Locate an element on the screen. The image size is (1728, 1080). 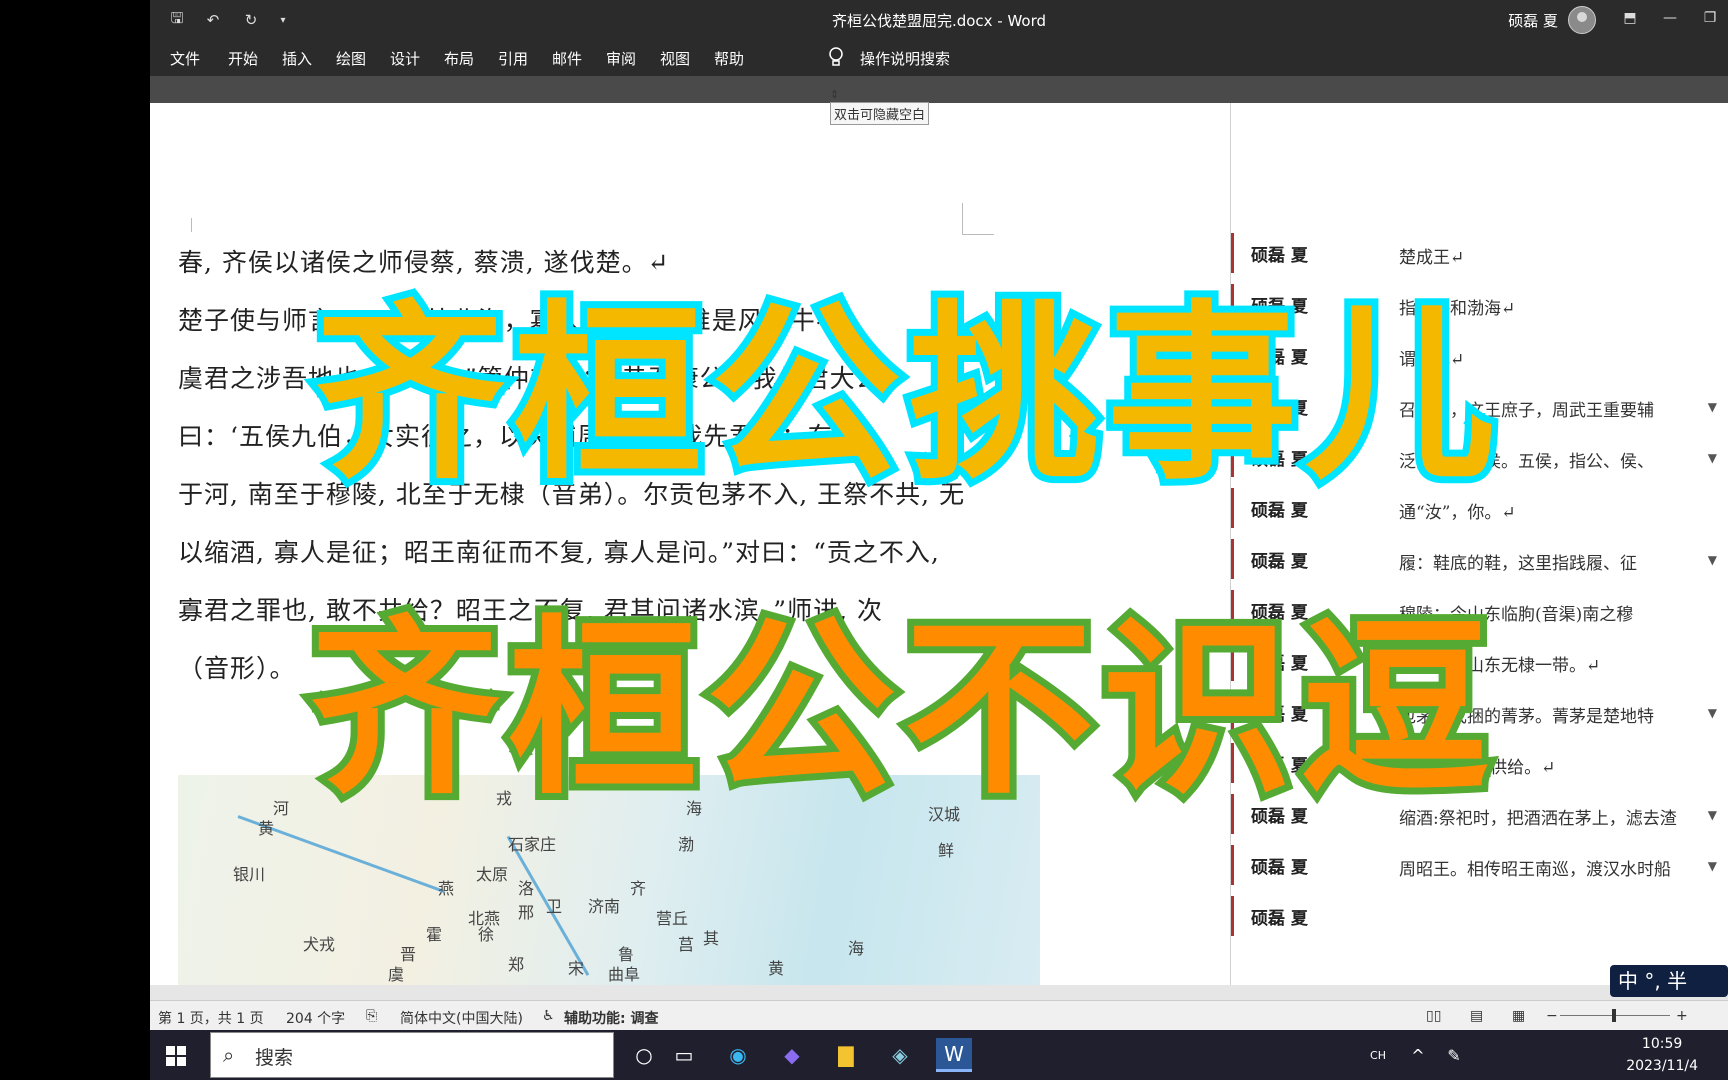
clock: 10:59 2023/11/4 is located at coordinates (1662, 1055).